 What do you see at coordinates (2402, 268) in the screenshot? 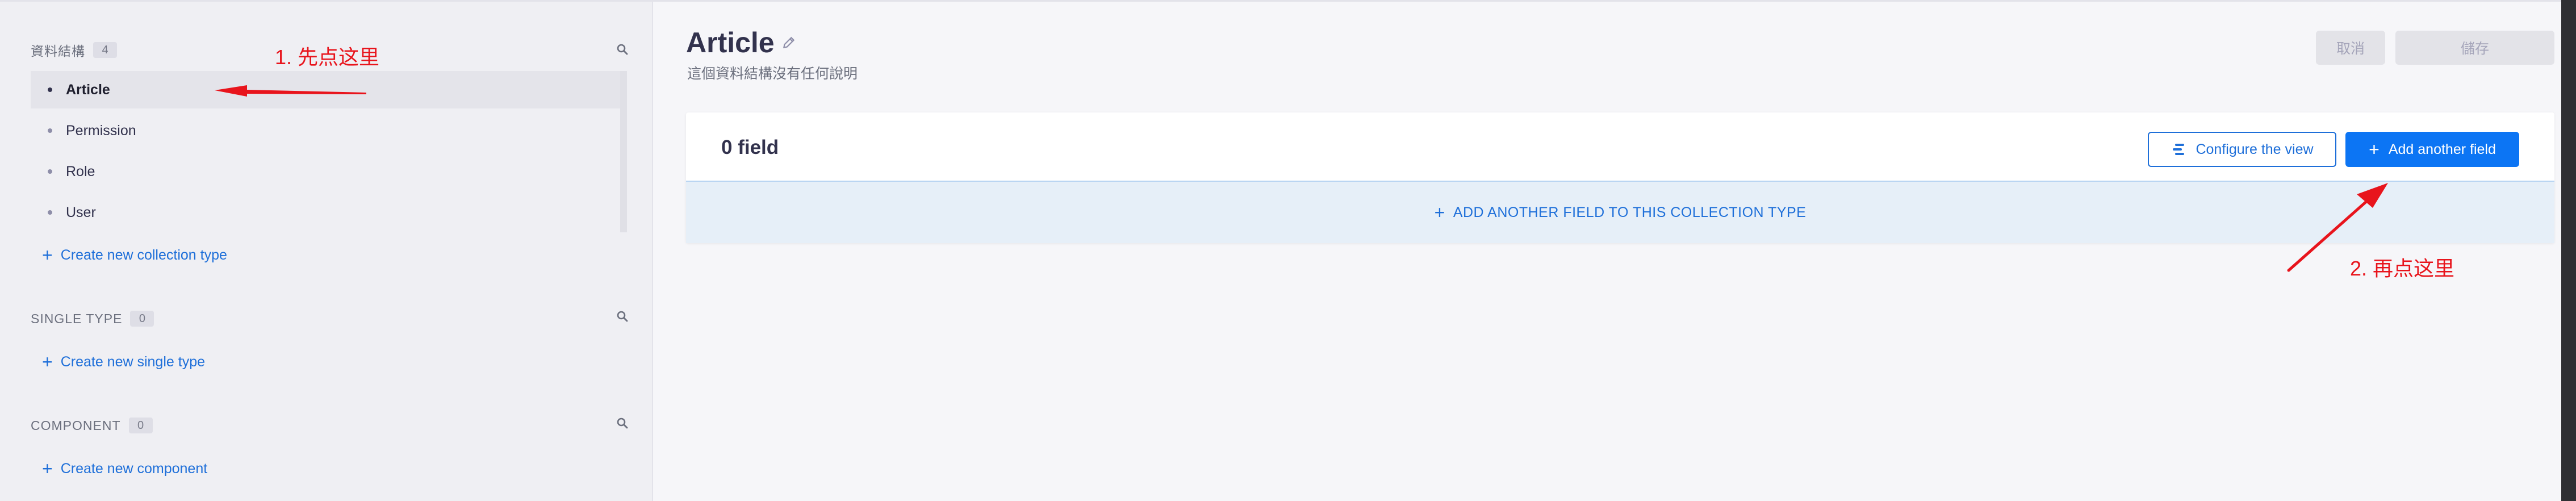
I see `annotation-step2: 2. 再点这里` at bounding box center [2402, 268].